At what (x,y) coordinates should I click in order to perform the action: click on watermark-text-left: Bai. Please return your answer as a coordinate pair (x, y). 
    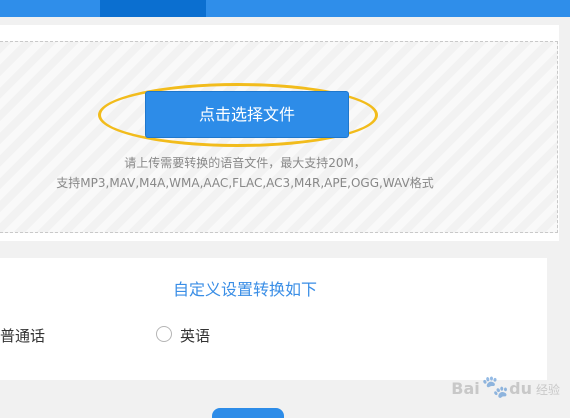
    Looking at the image, I should click on (465, 388).